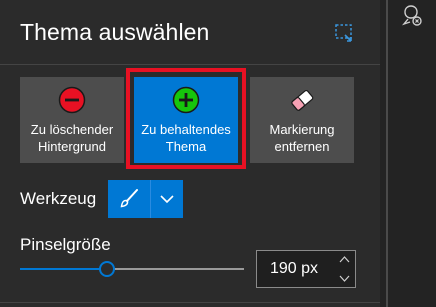  What do you see at coordinates (186, 118) in the screenshot?
I see `selection-highlight` at bounding box center [186, 118].